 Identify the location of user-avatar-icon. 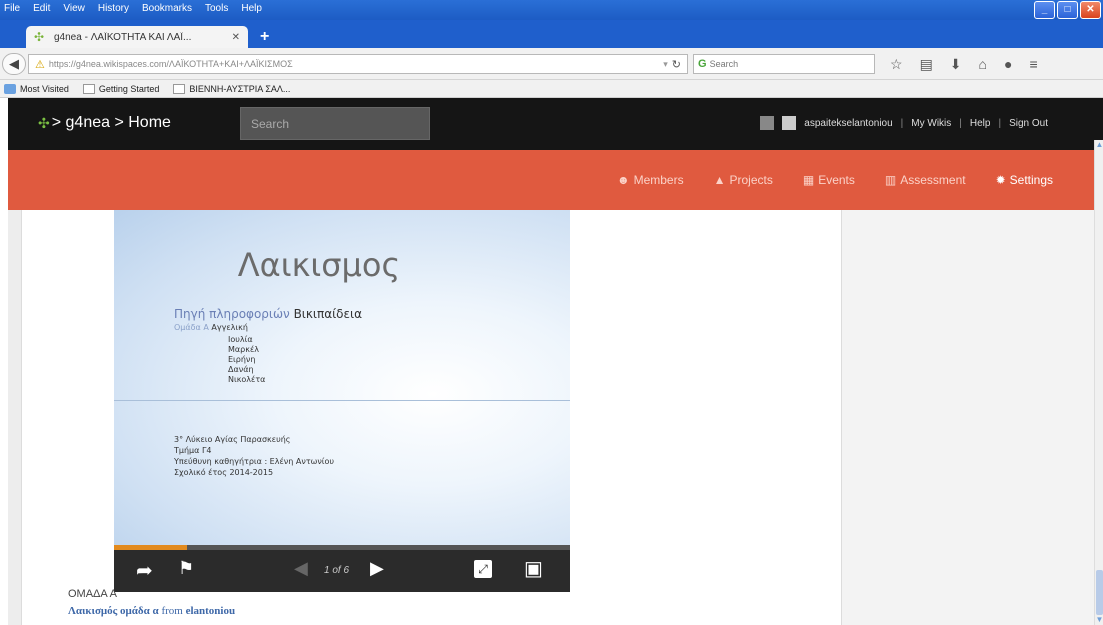
(789, 123).